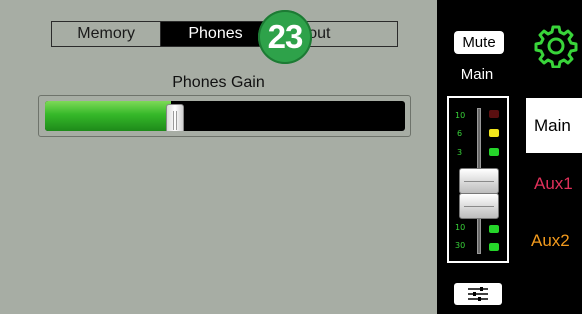 Image resolution: width=582 pixels, height=314 pixels. What do you see at coordinates (106, 34) in the screenshot?
I see `tab-memory: Memory` at bounding box center [106, 34].